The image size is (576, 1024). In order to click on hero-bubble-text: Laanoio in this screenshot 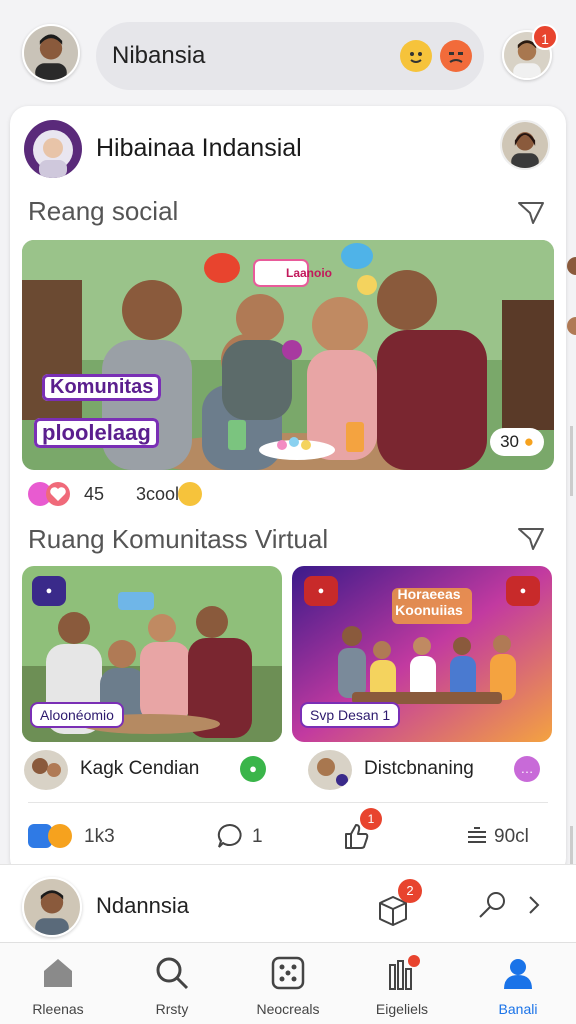, I will do `click(309, 273)`.